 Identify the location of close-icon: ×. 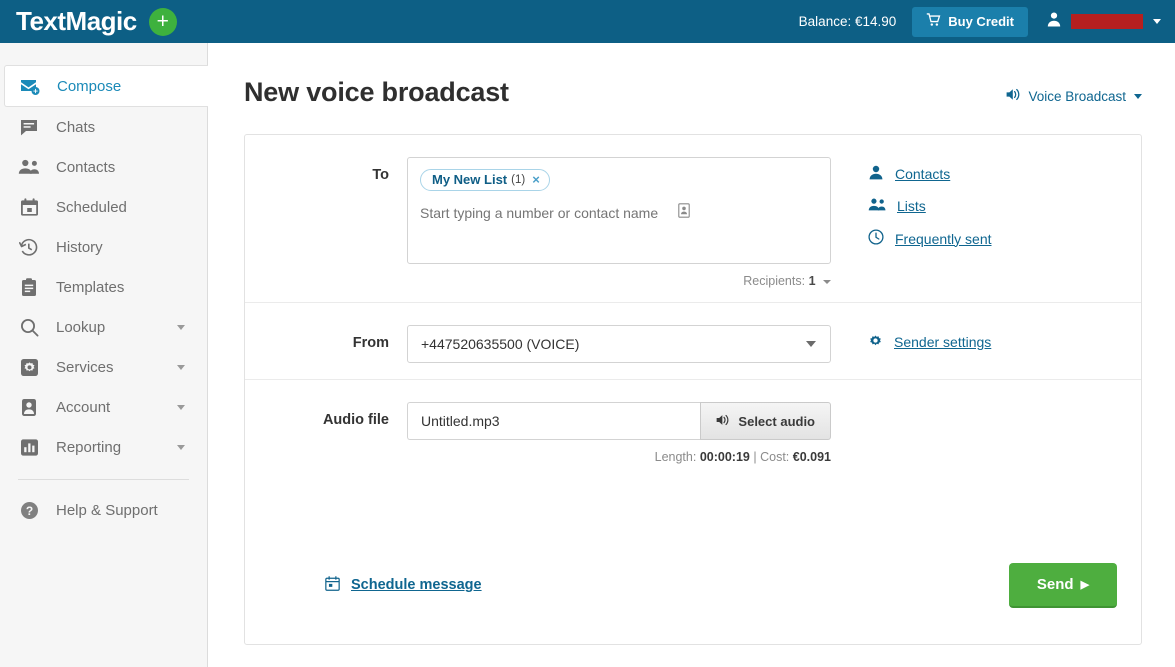
(536, 179).